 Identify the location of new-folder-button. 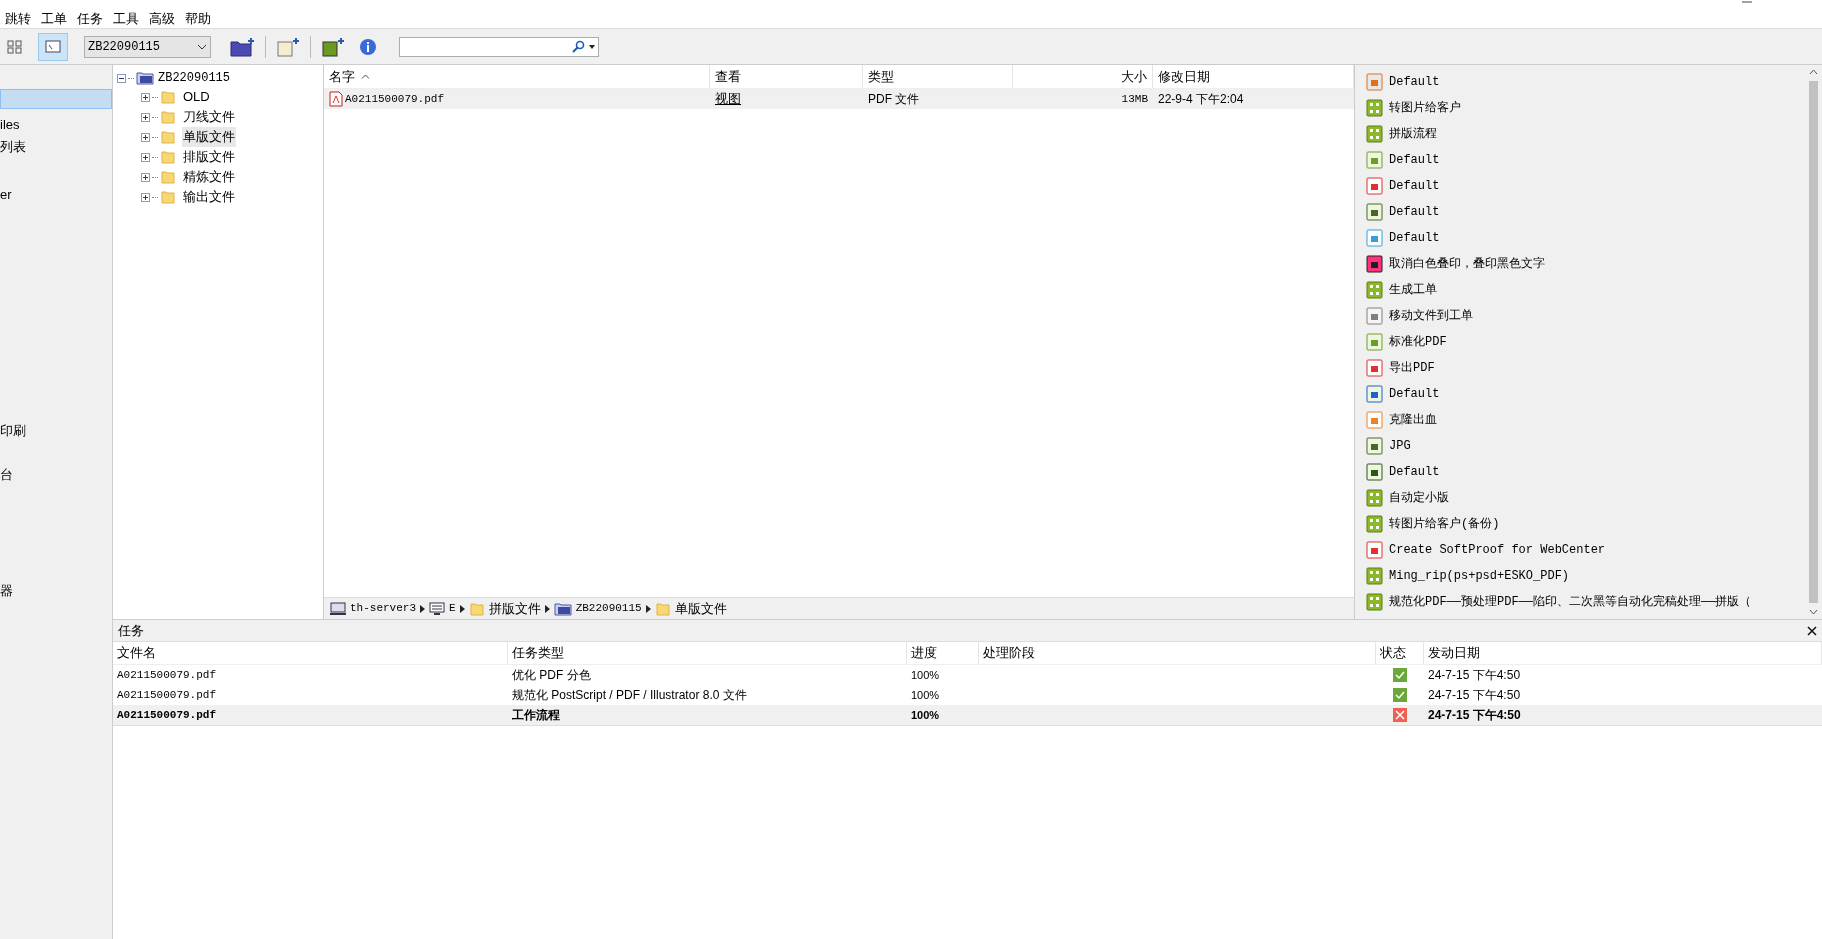
(243, 46).